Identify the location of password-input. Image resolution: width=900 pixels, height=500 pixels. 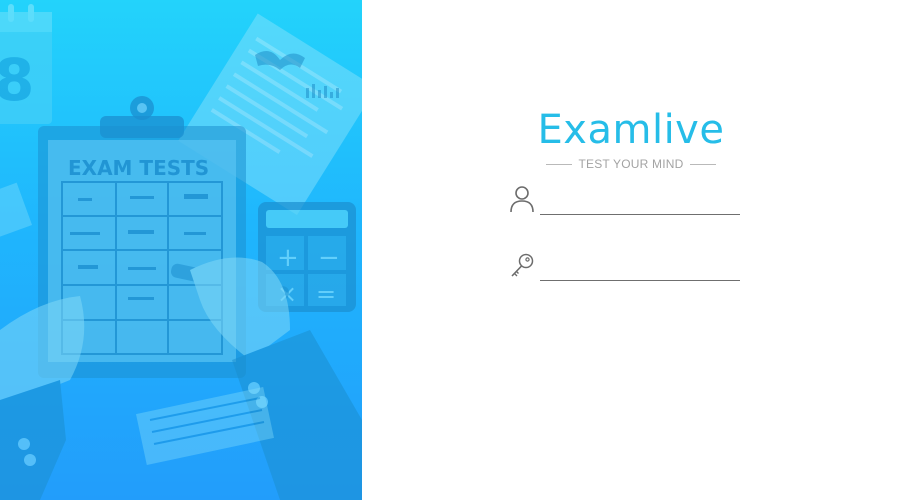
(640, 267).